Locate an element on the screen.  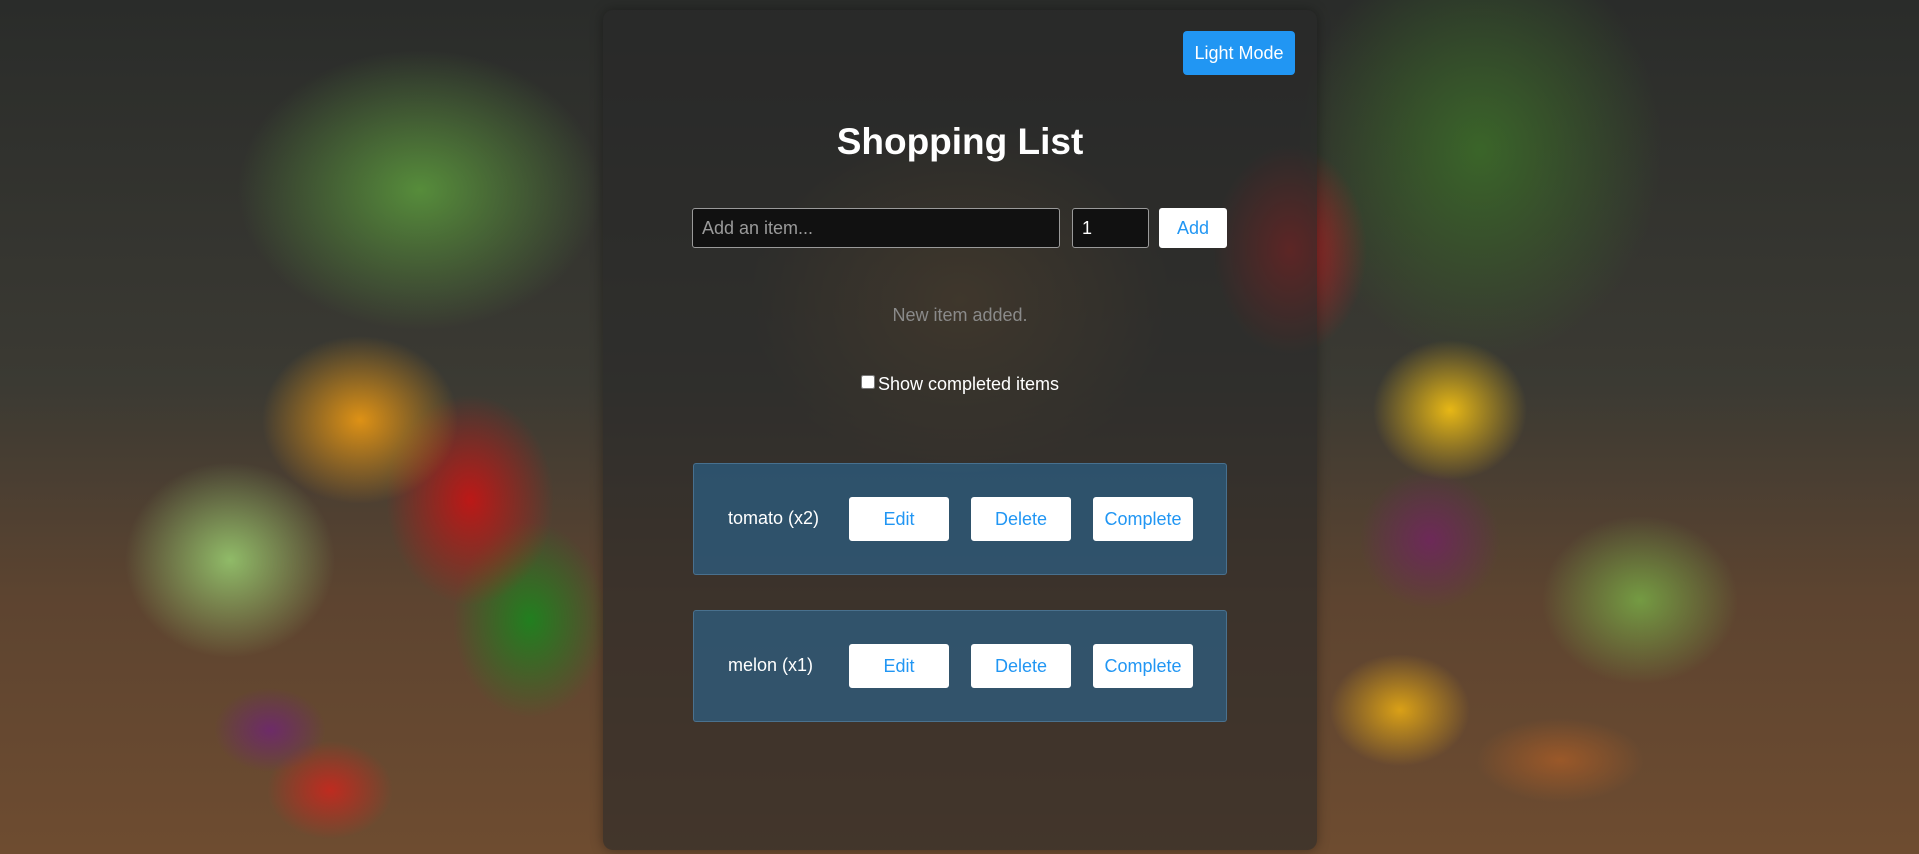
quantity-input is located at coordinates (1110, 228).